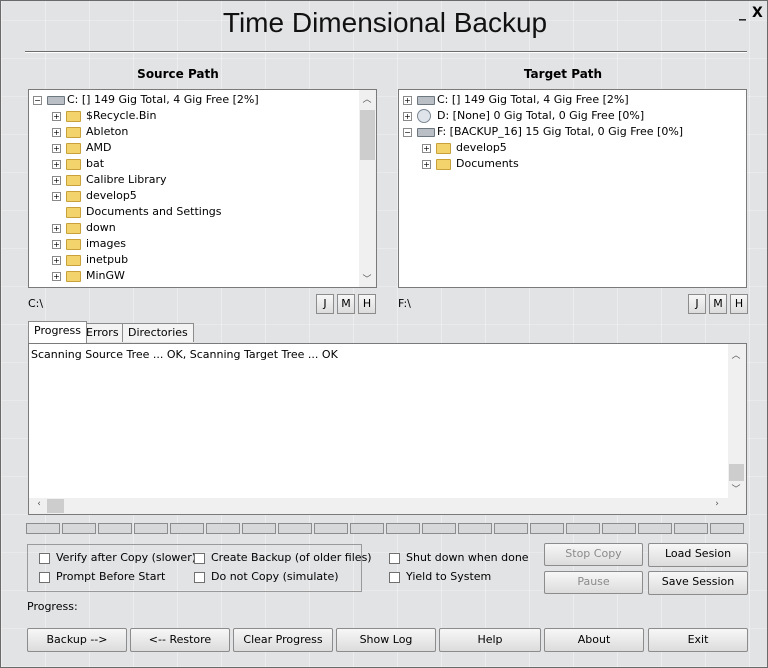 Image resolution: width=768 pixels, height=668 pixels. Describe the element at coordinates (386, 640) in the screenshot. I see `show-log-button: Show Log` at that location.